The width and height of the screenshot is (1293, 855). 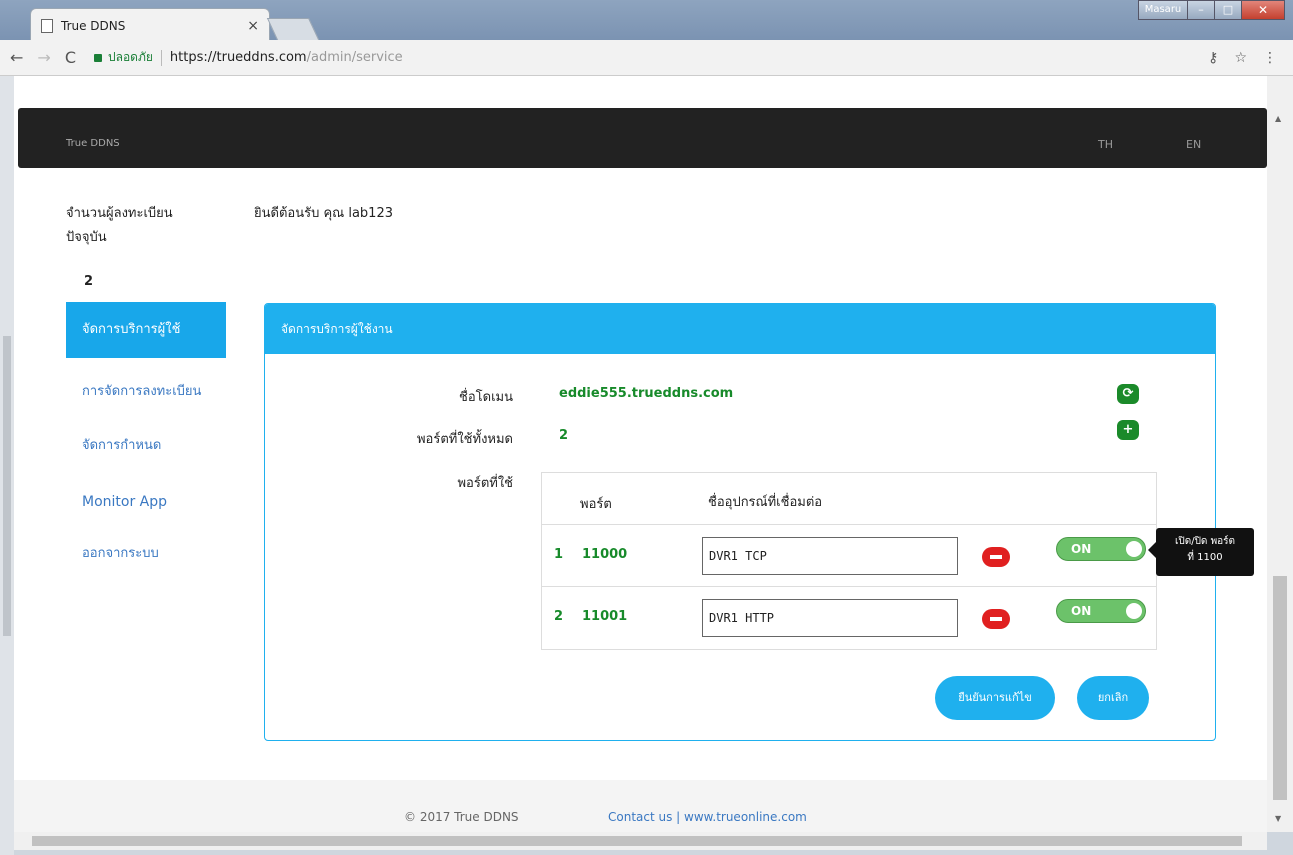 What do you see at coordinates (146, 446) in the screenshot?
I see `sidebar-item-settings: จัดการกำหนด` at bounding box center [146, 446].